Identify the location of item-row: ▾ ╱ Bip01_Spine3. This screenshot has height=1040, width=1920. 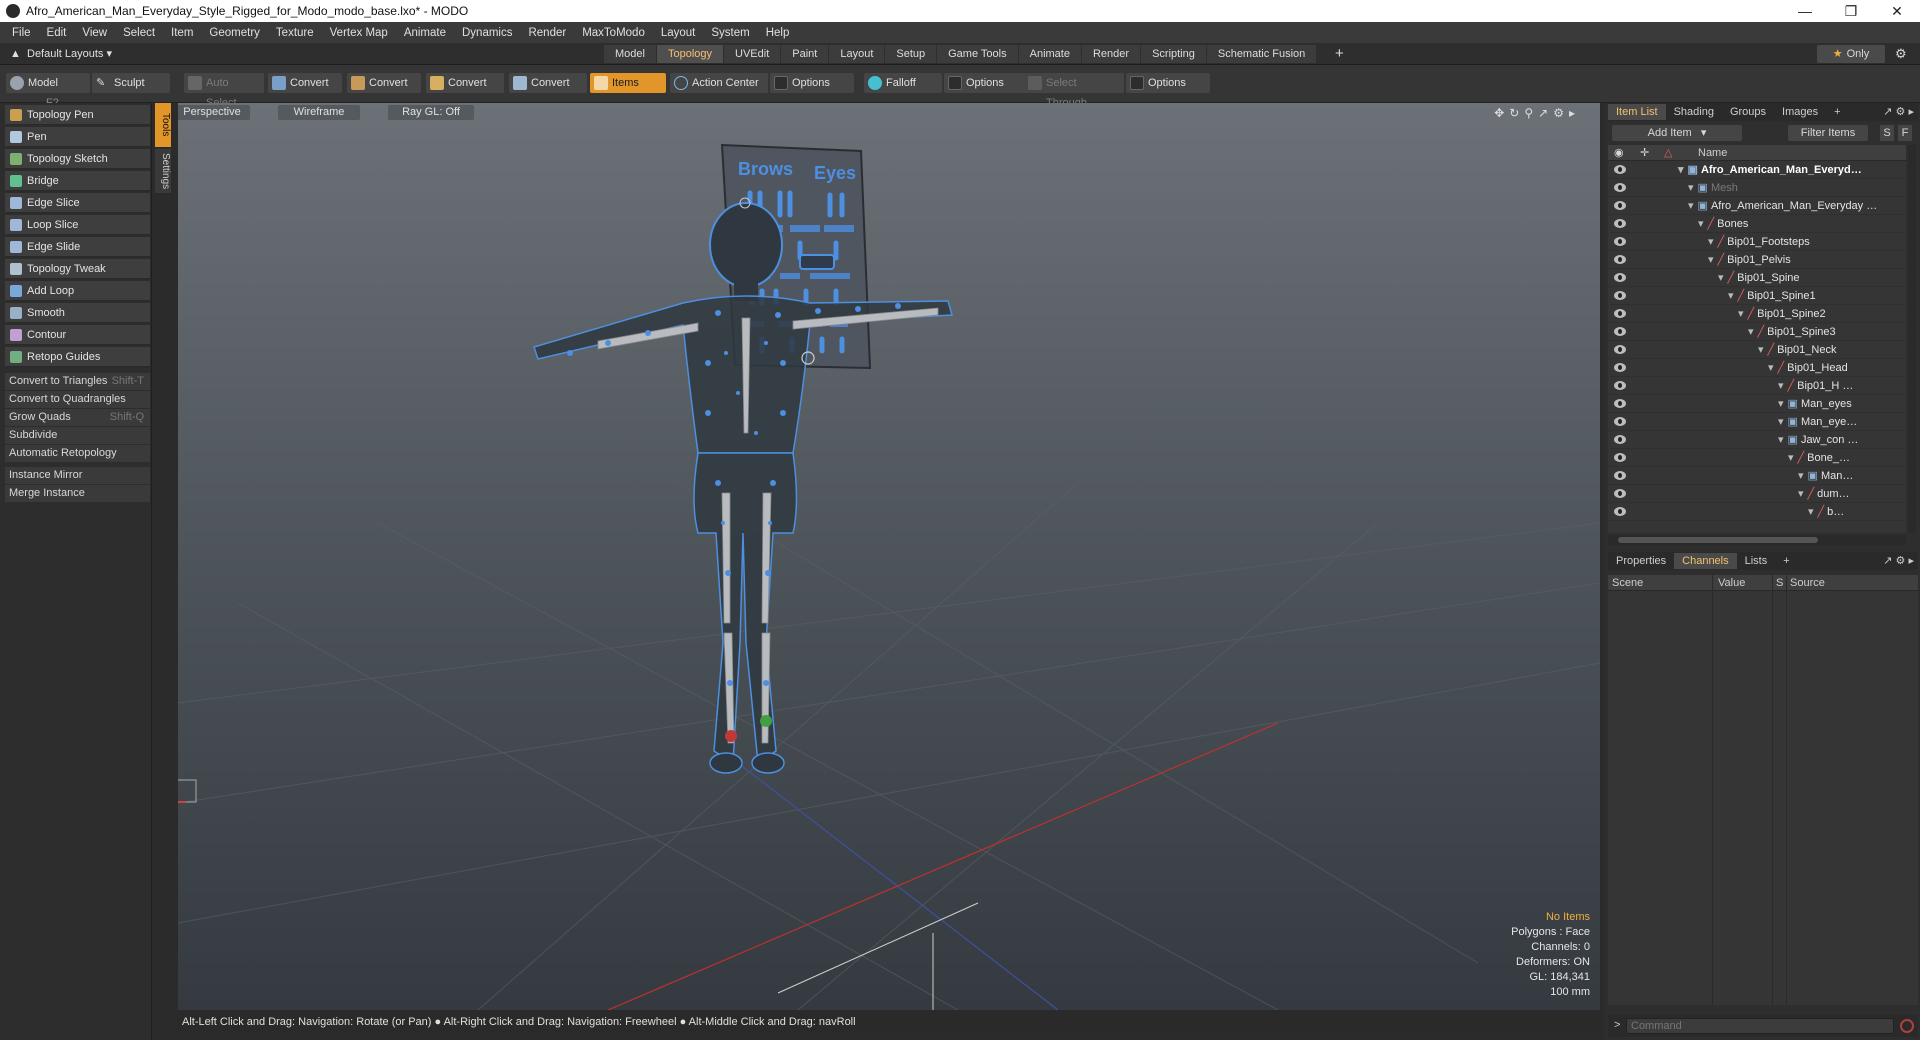
(1757, 332).